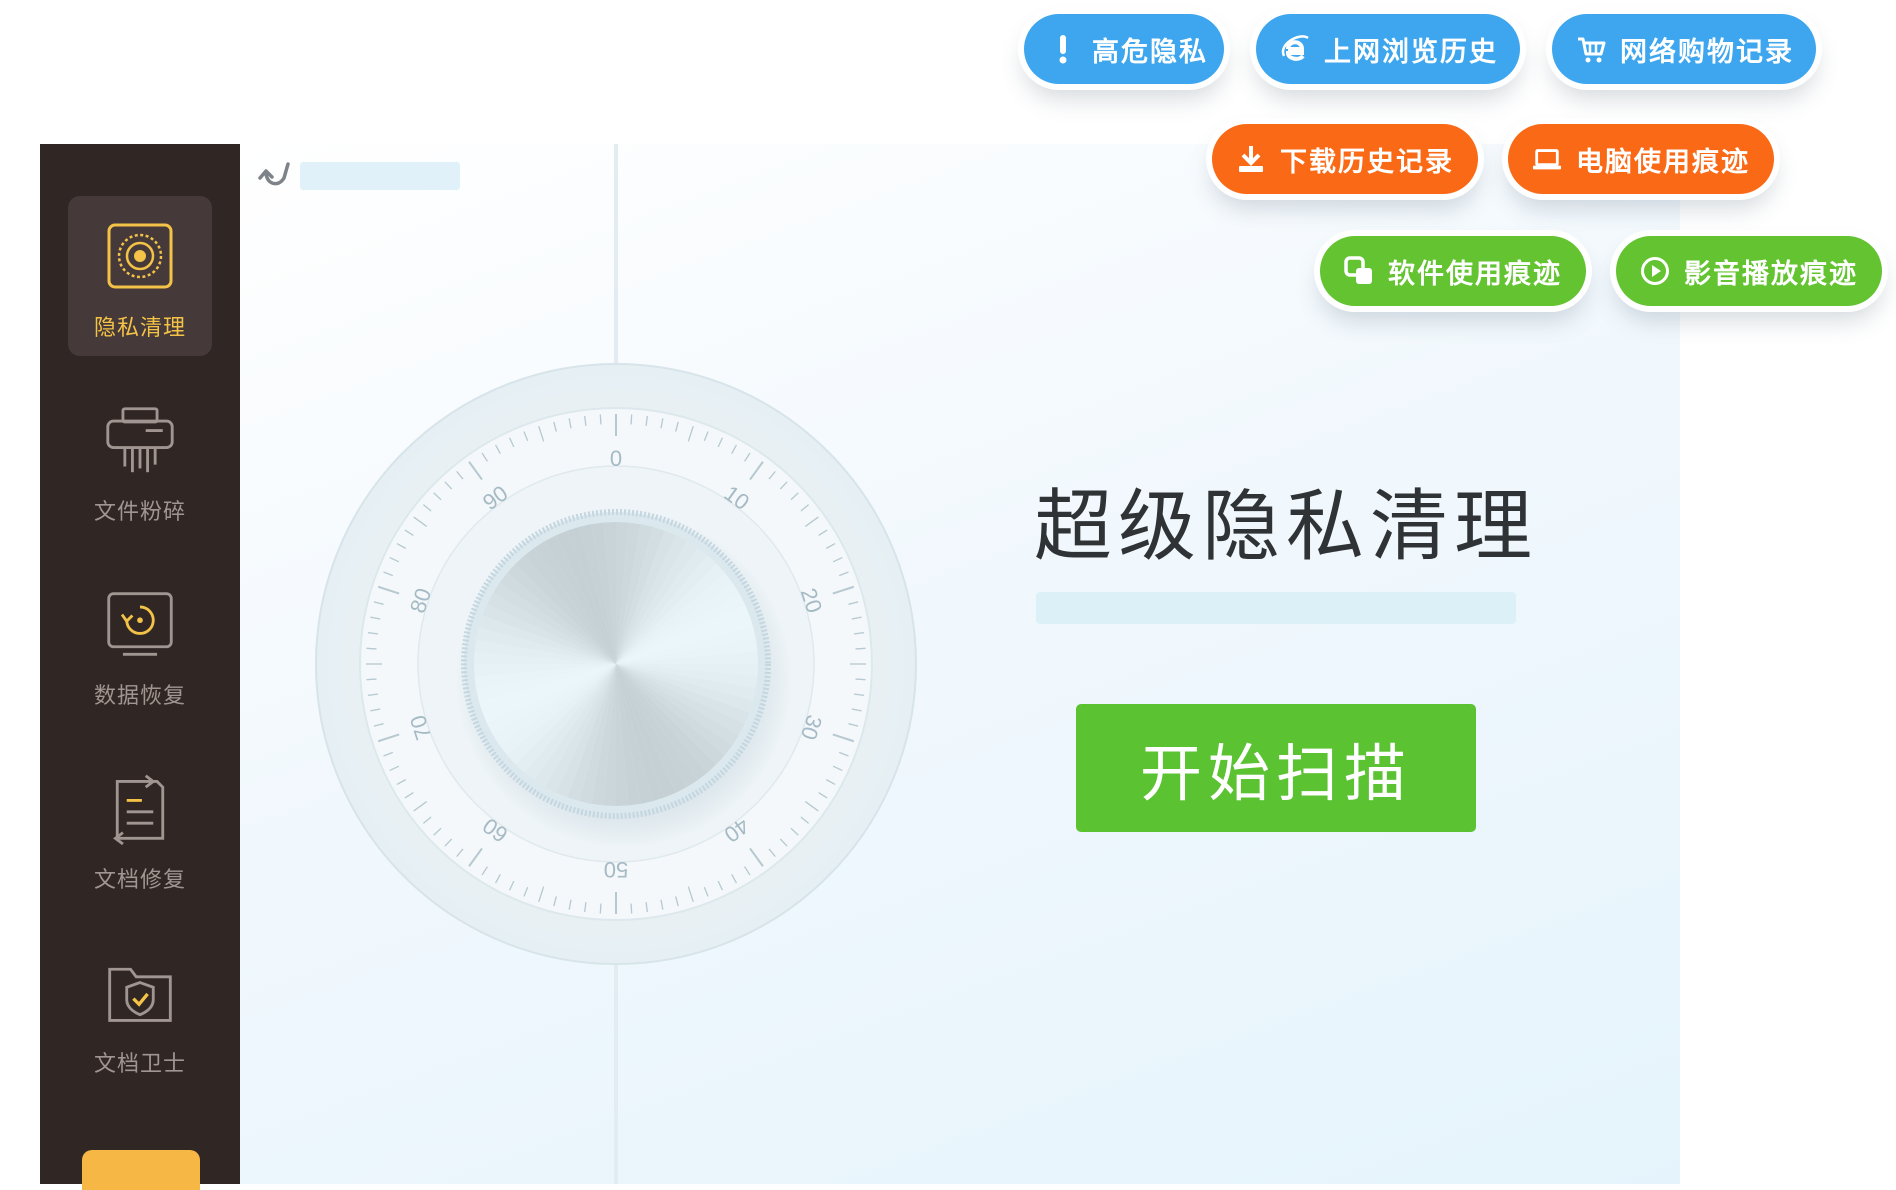 This screenshot has height=1190, width=1896. I want to click on play-icon, so click(1655, 271).